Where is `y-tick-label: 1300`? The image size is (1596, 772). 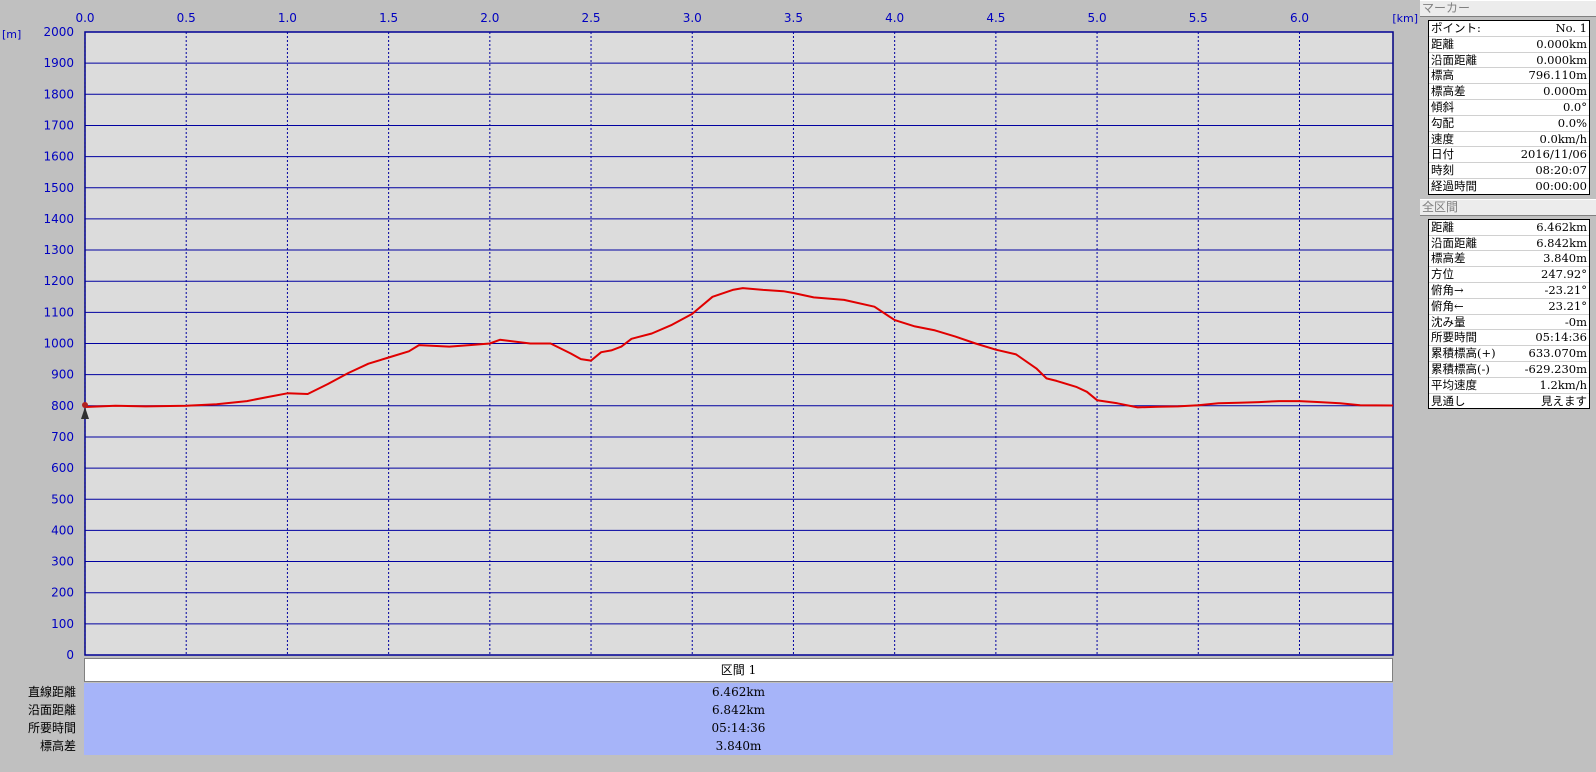
y-tick-label: 1300 is located at coordinates (58, 250).